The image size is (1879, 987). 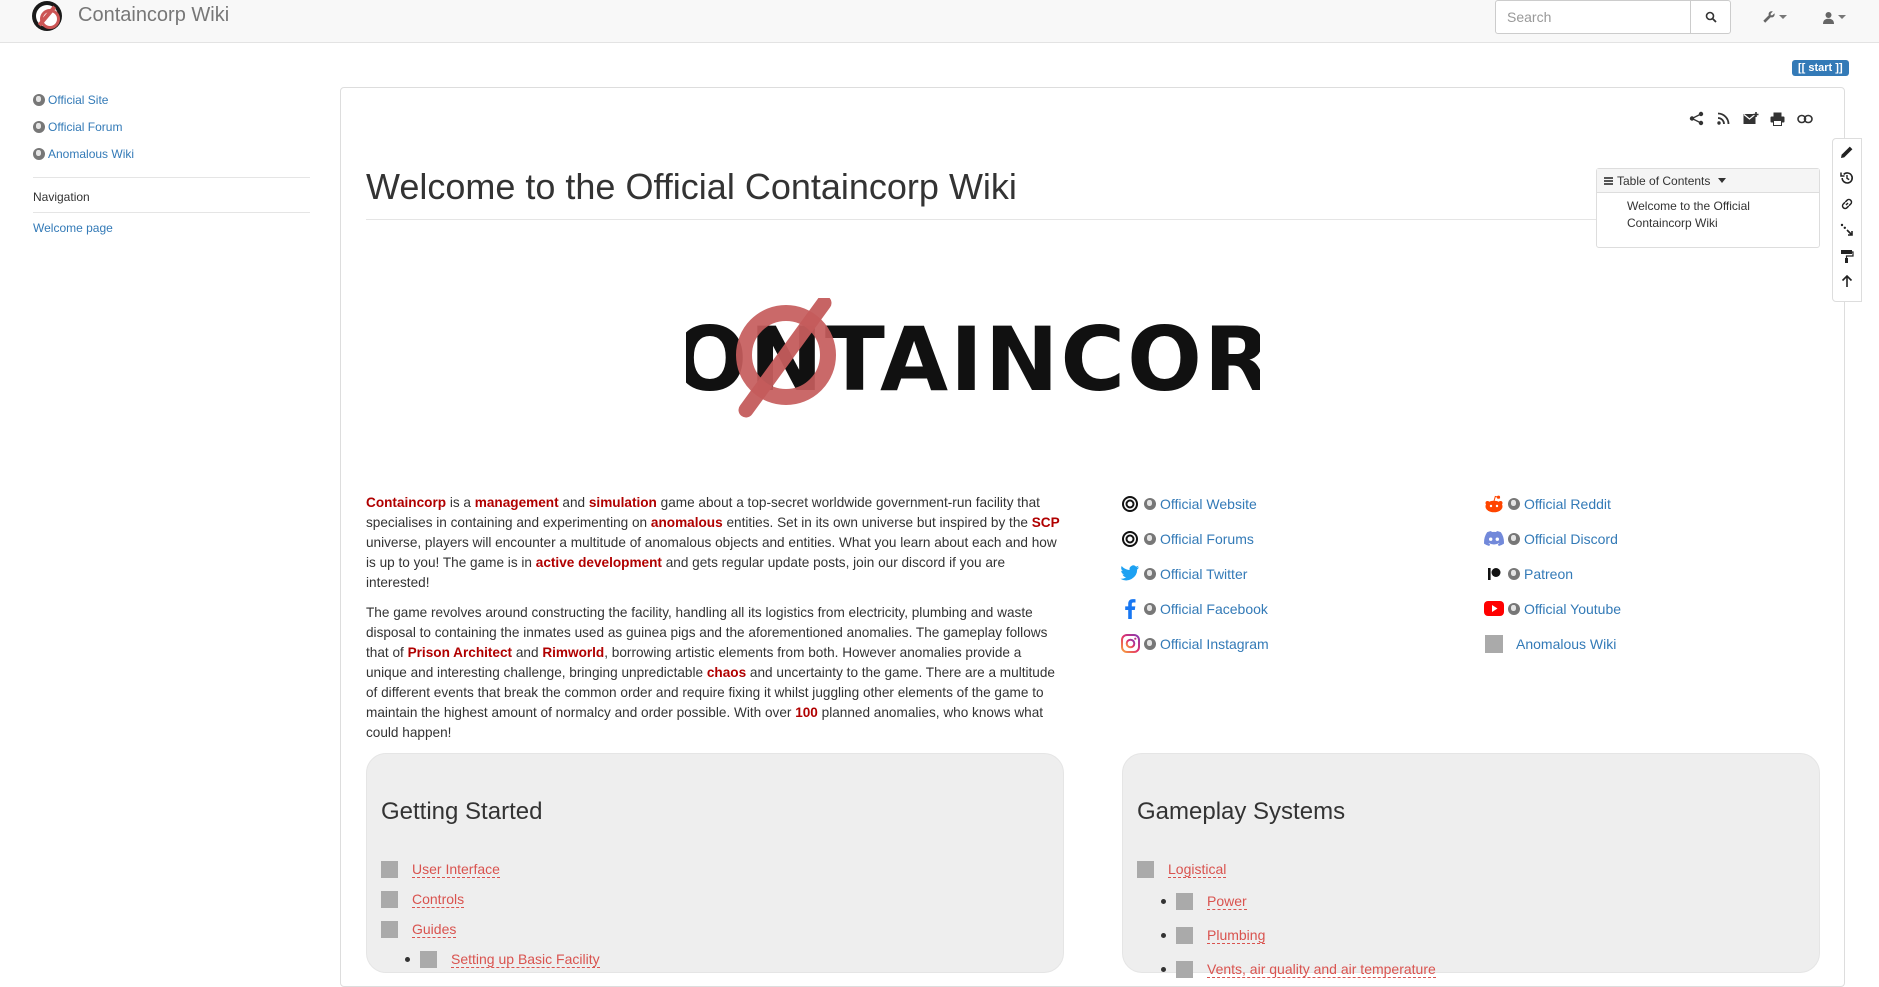 I want to click on highlight-keyword: Prison Architect, so click(x=460, y=652).